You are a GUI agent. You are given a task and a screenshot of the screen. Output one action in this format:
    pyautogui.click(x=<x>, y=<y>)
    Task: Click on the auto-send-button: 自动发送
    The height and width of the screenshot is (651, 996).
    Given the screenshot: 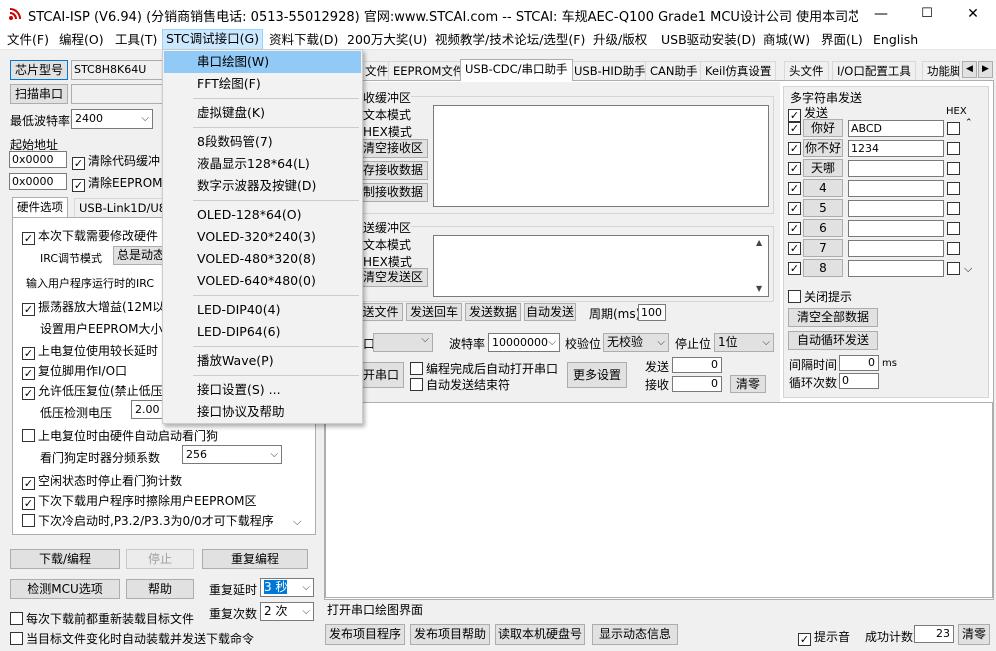 What is the action you would take?
    pyautogui.click(x=550, y=312)
    